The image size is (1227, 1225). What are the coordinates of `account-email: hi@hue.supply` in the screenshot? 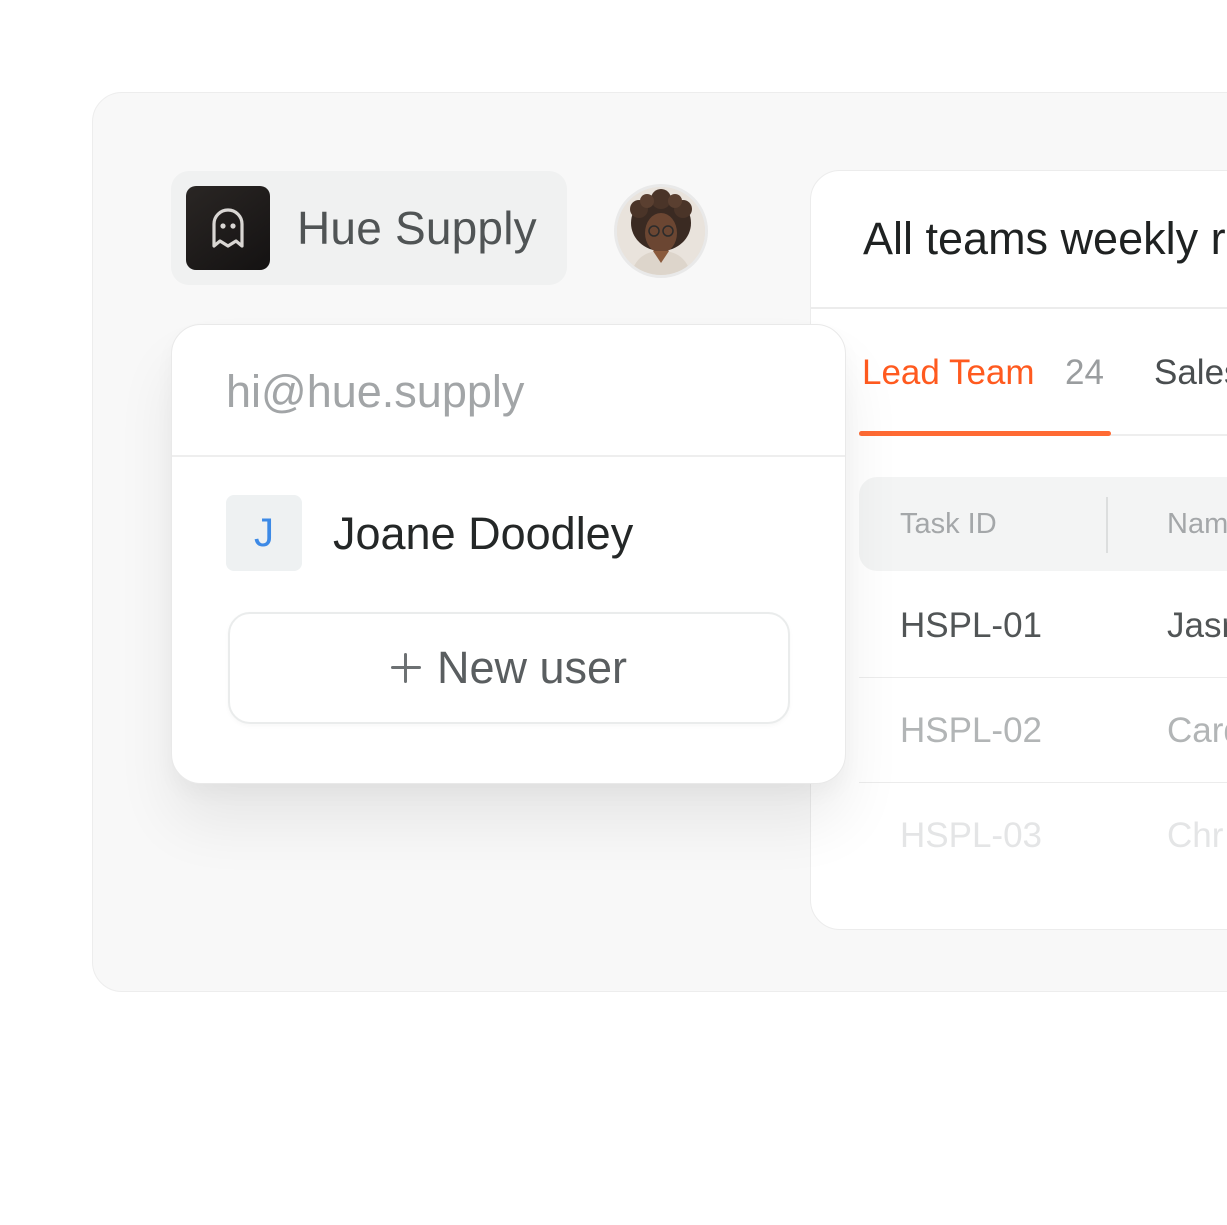 It's located at (375, 391).